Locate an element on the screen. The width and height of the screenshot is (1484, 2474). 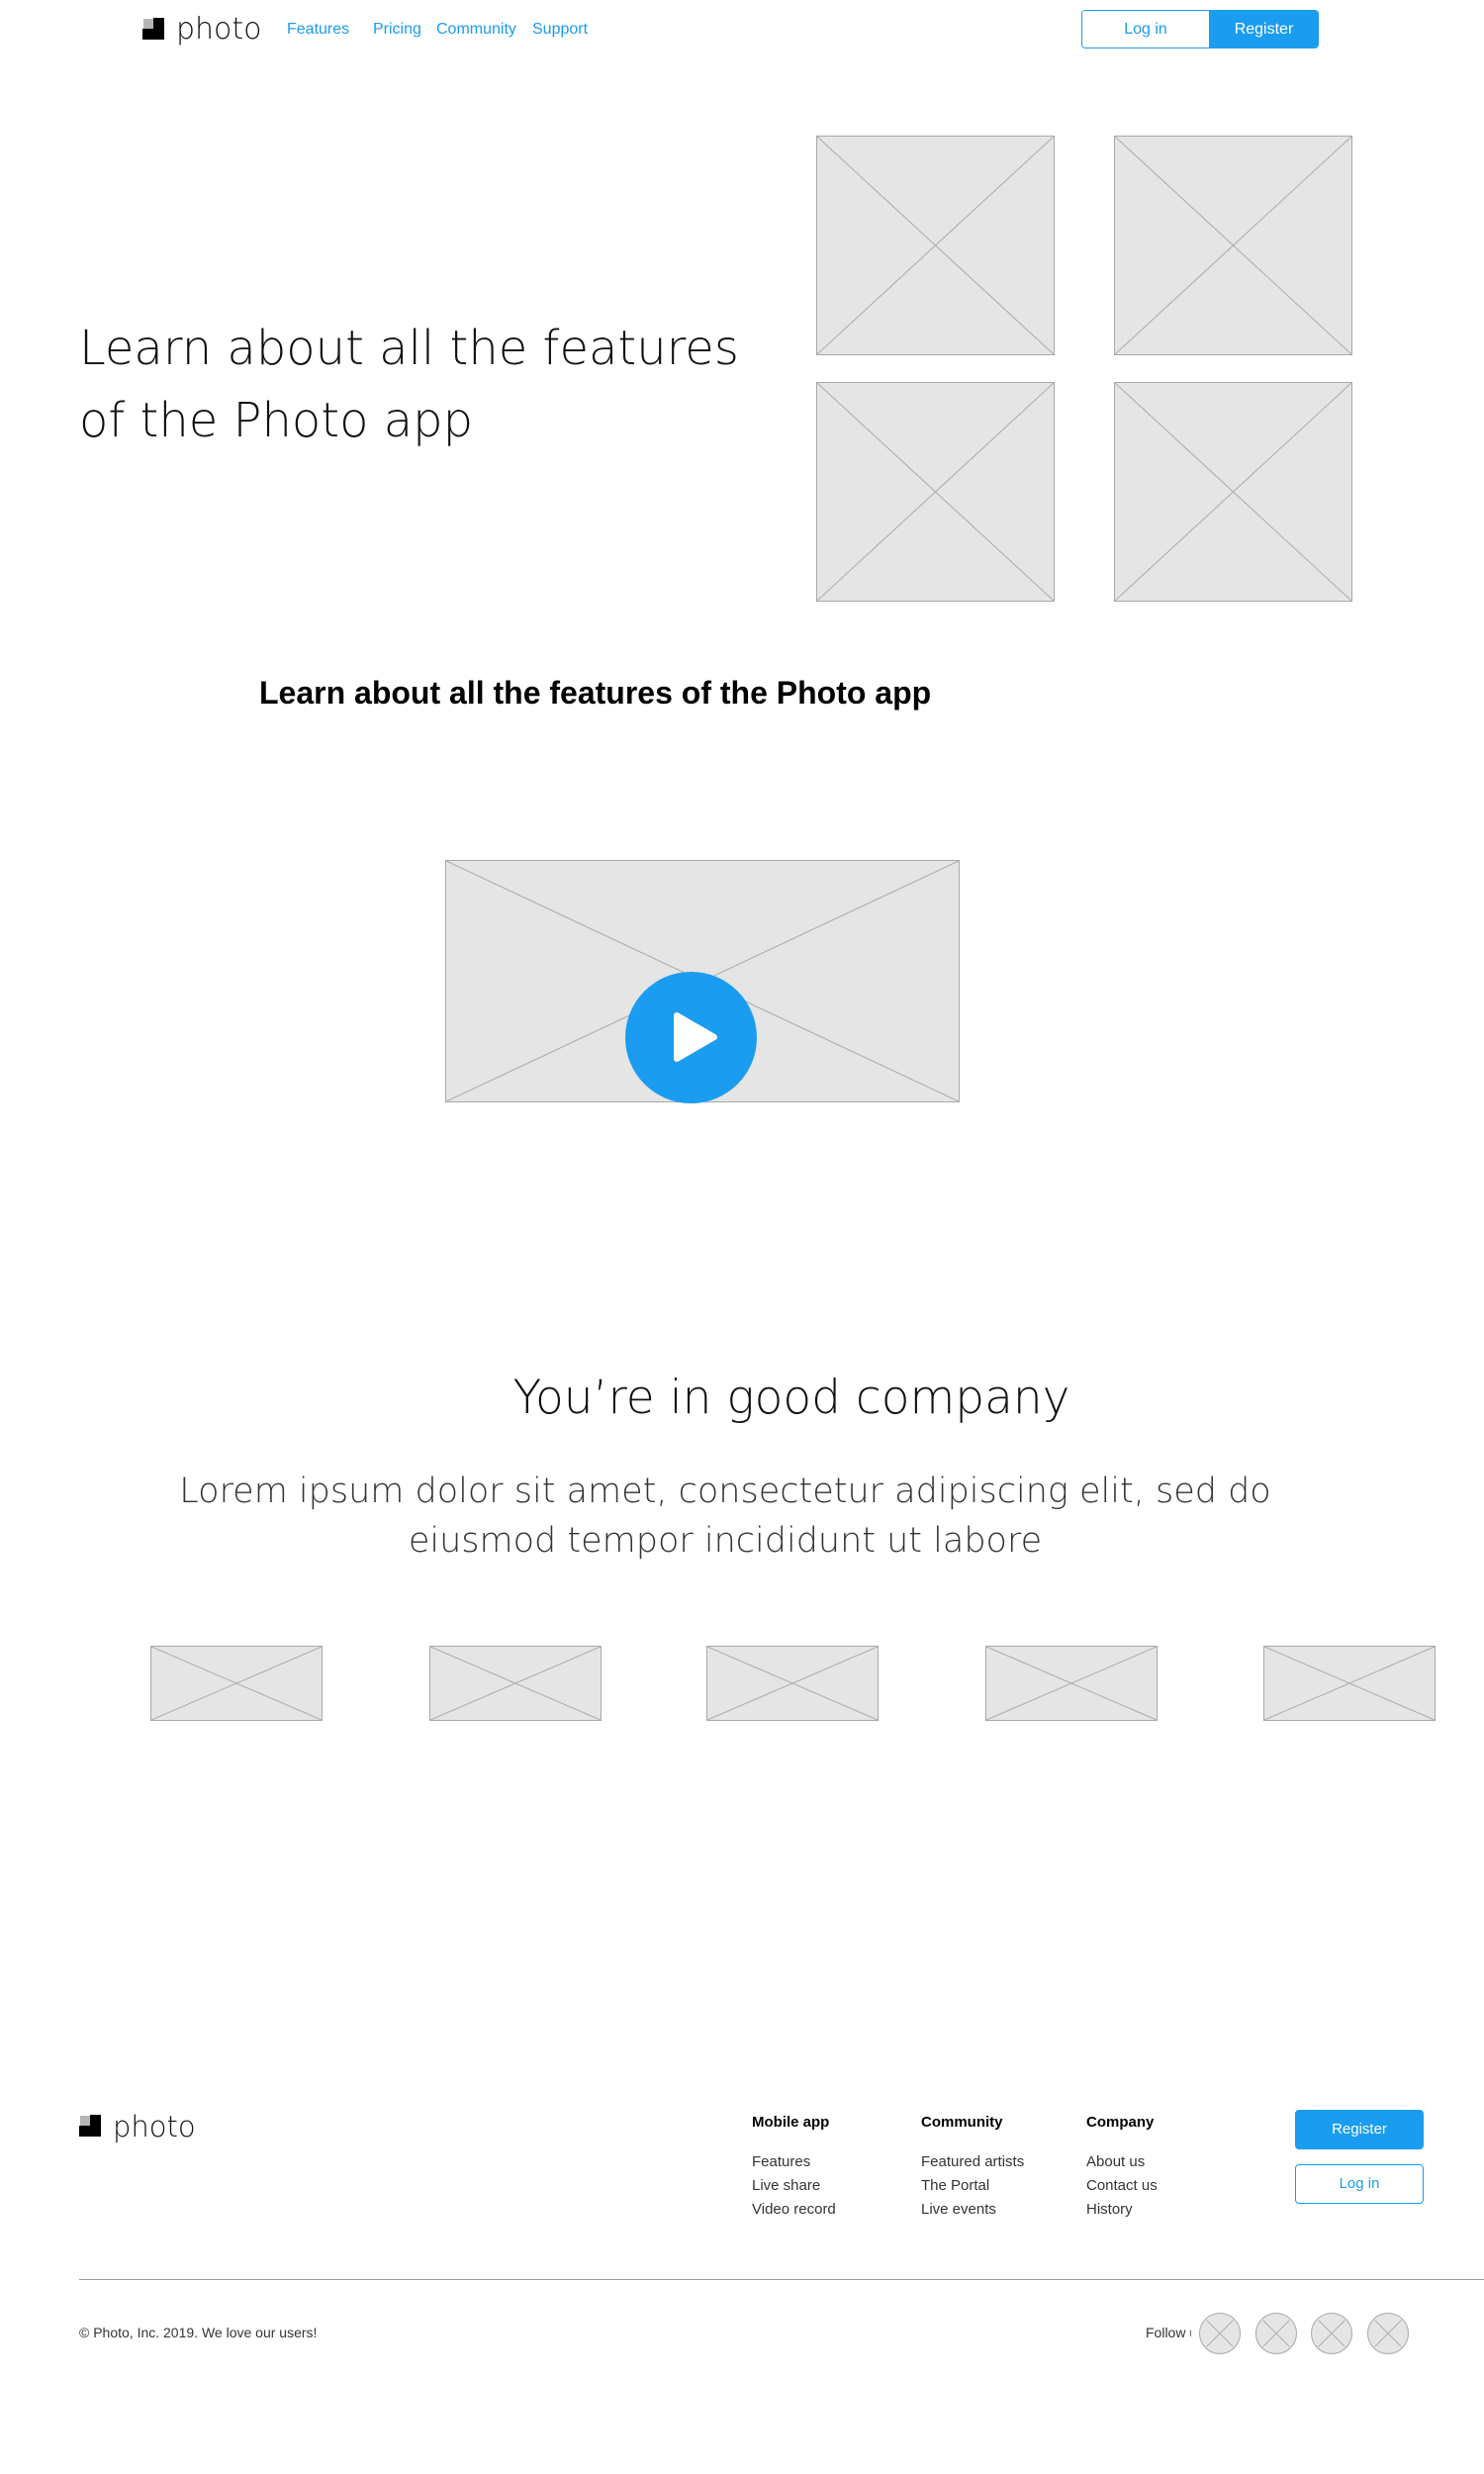
company-title: You’re in good company is located at coordinates (791, 1398).